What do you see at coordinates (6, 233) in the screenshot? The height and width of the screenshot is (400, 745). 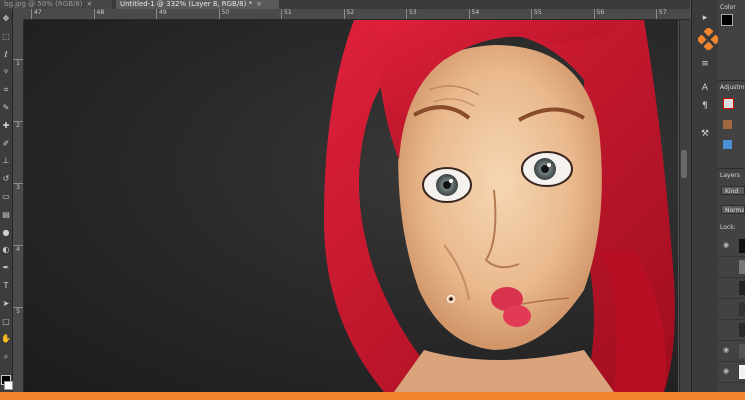 I see `blur-icon: ●` at bounding box center [6, 233].